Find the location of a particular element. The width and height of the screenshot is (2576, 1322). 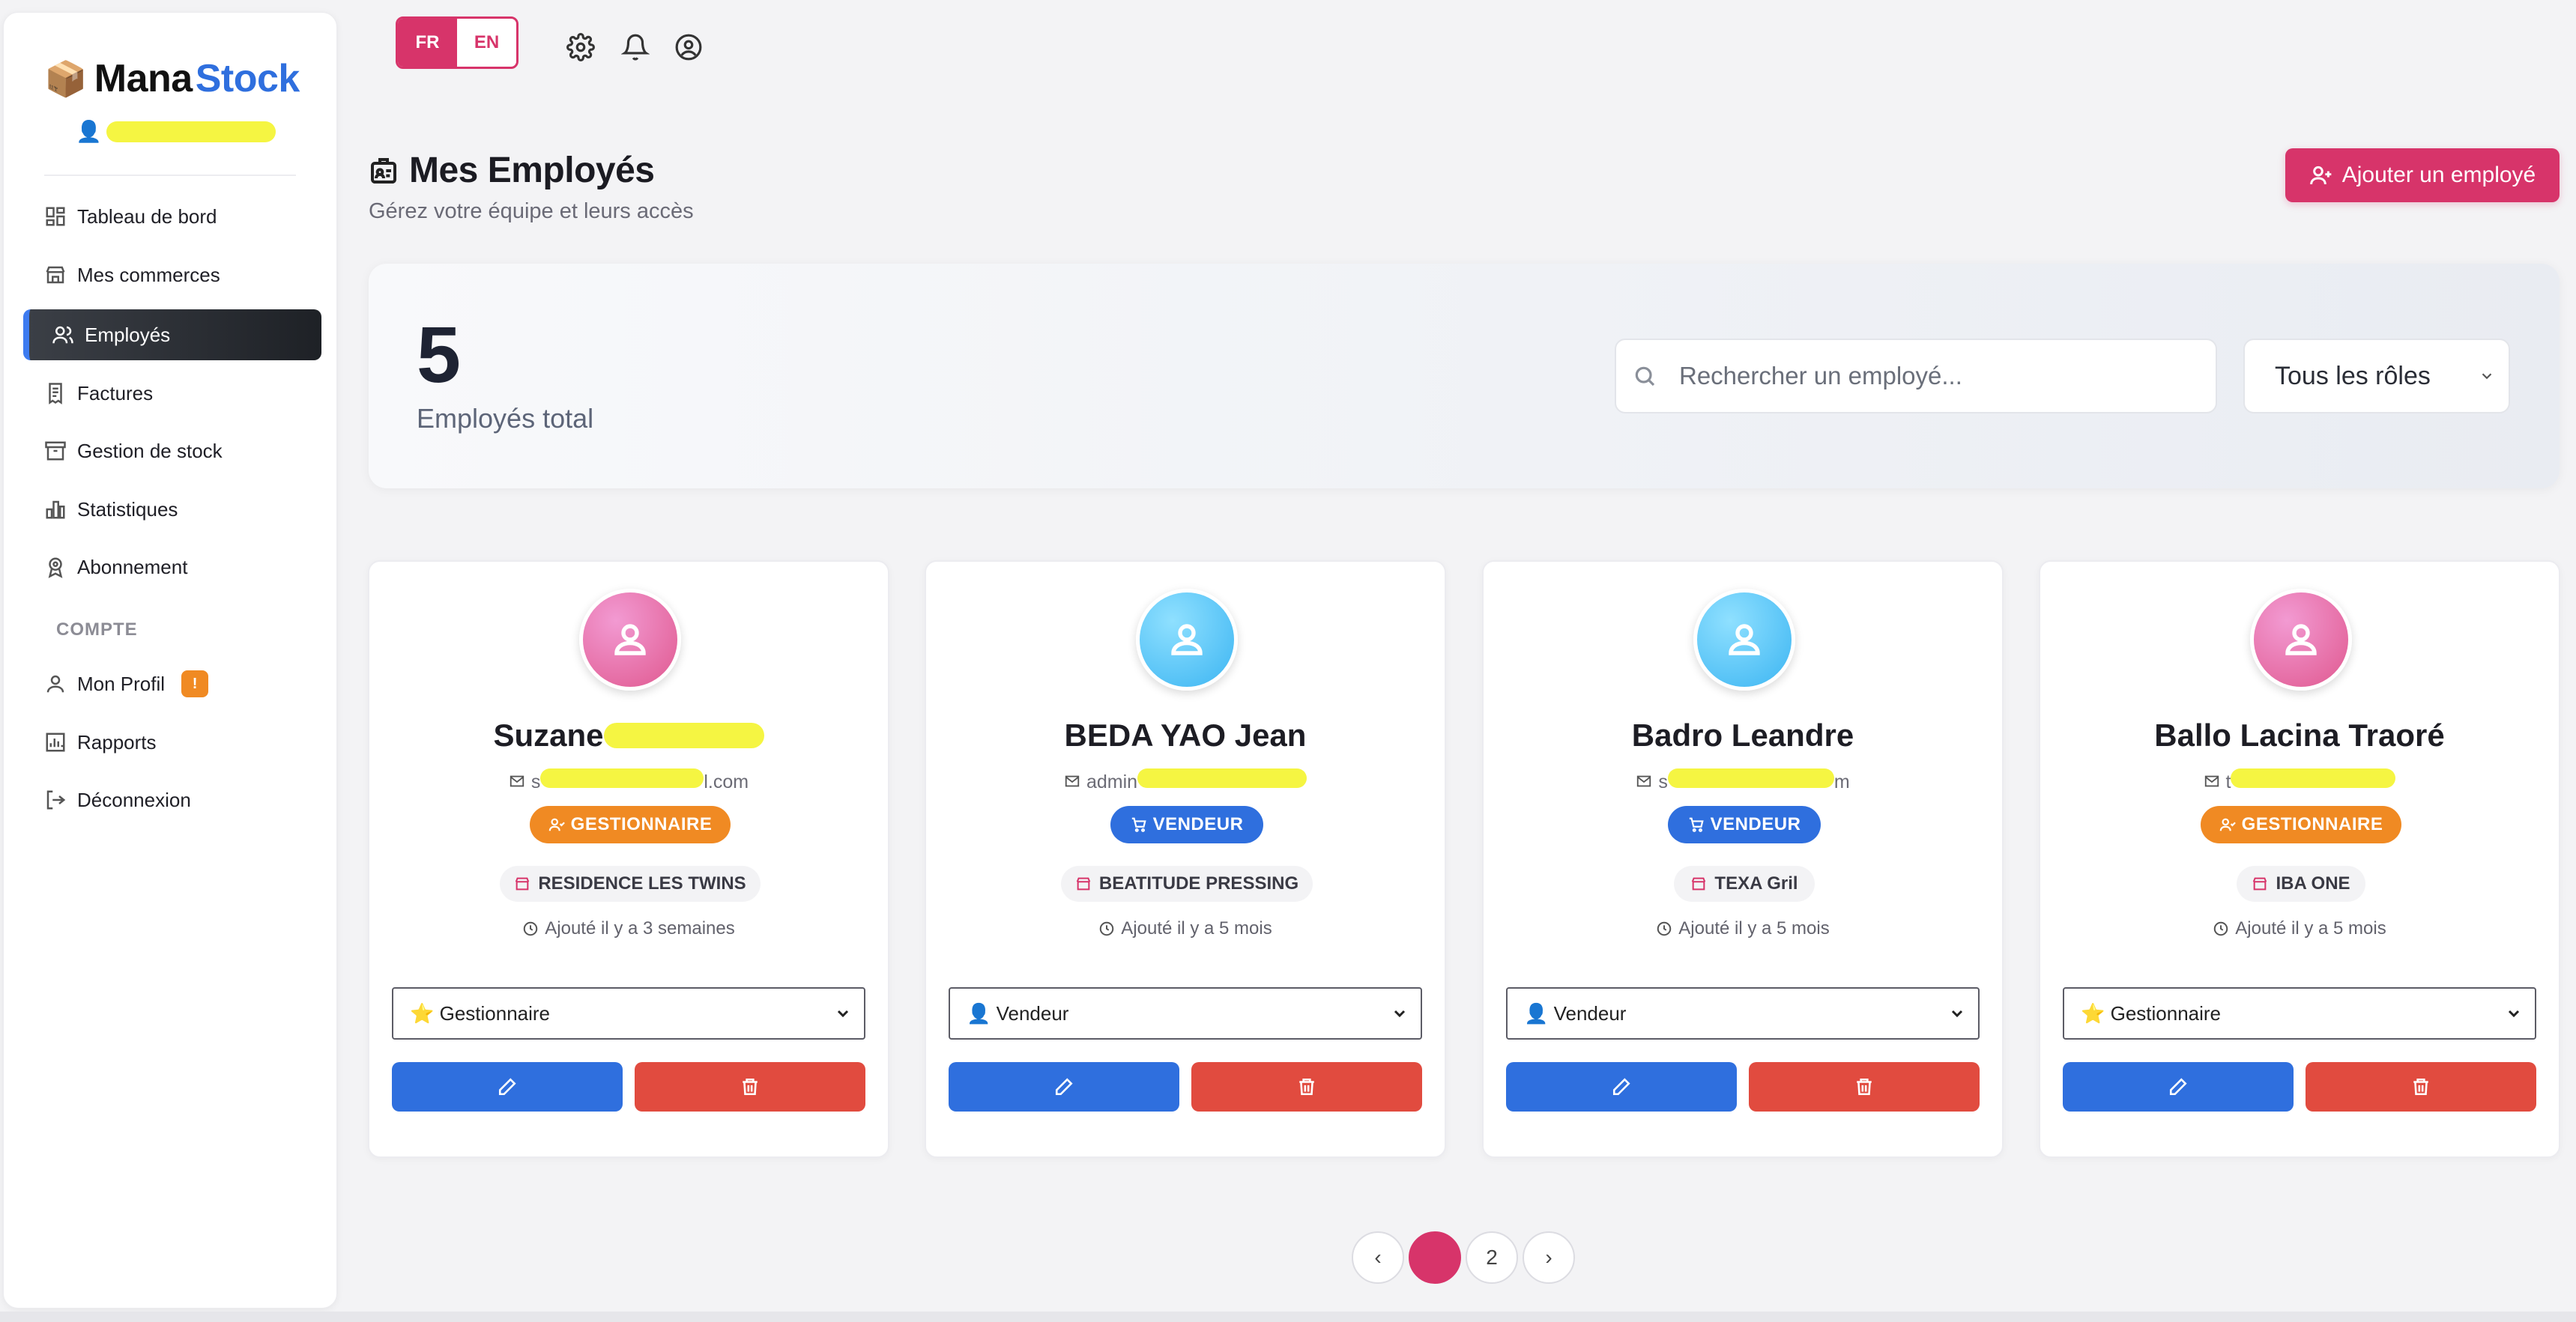

dashboard-icon is located at coordinates (55, 216).